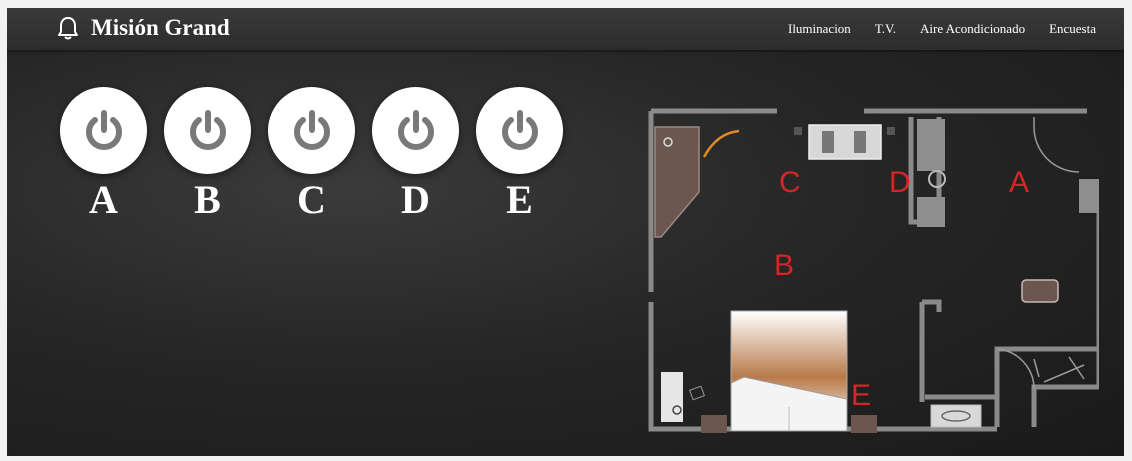 This screenshot has width=1132, height=461. I want to click on zone-control-b: B, so click(207, 153).